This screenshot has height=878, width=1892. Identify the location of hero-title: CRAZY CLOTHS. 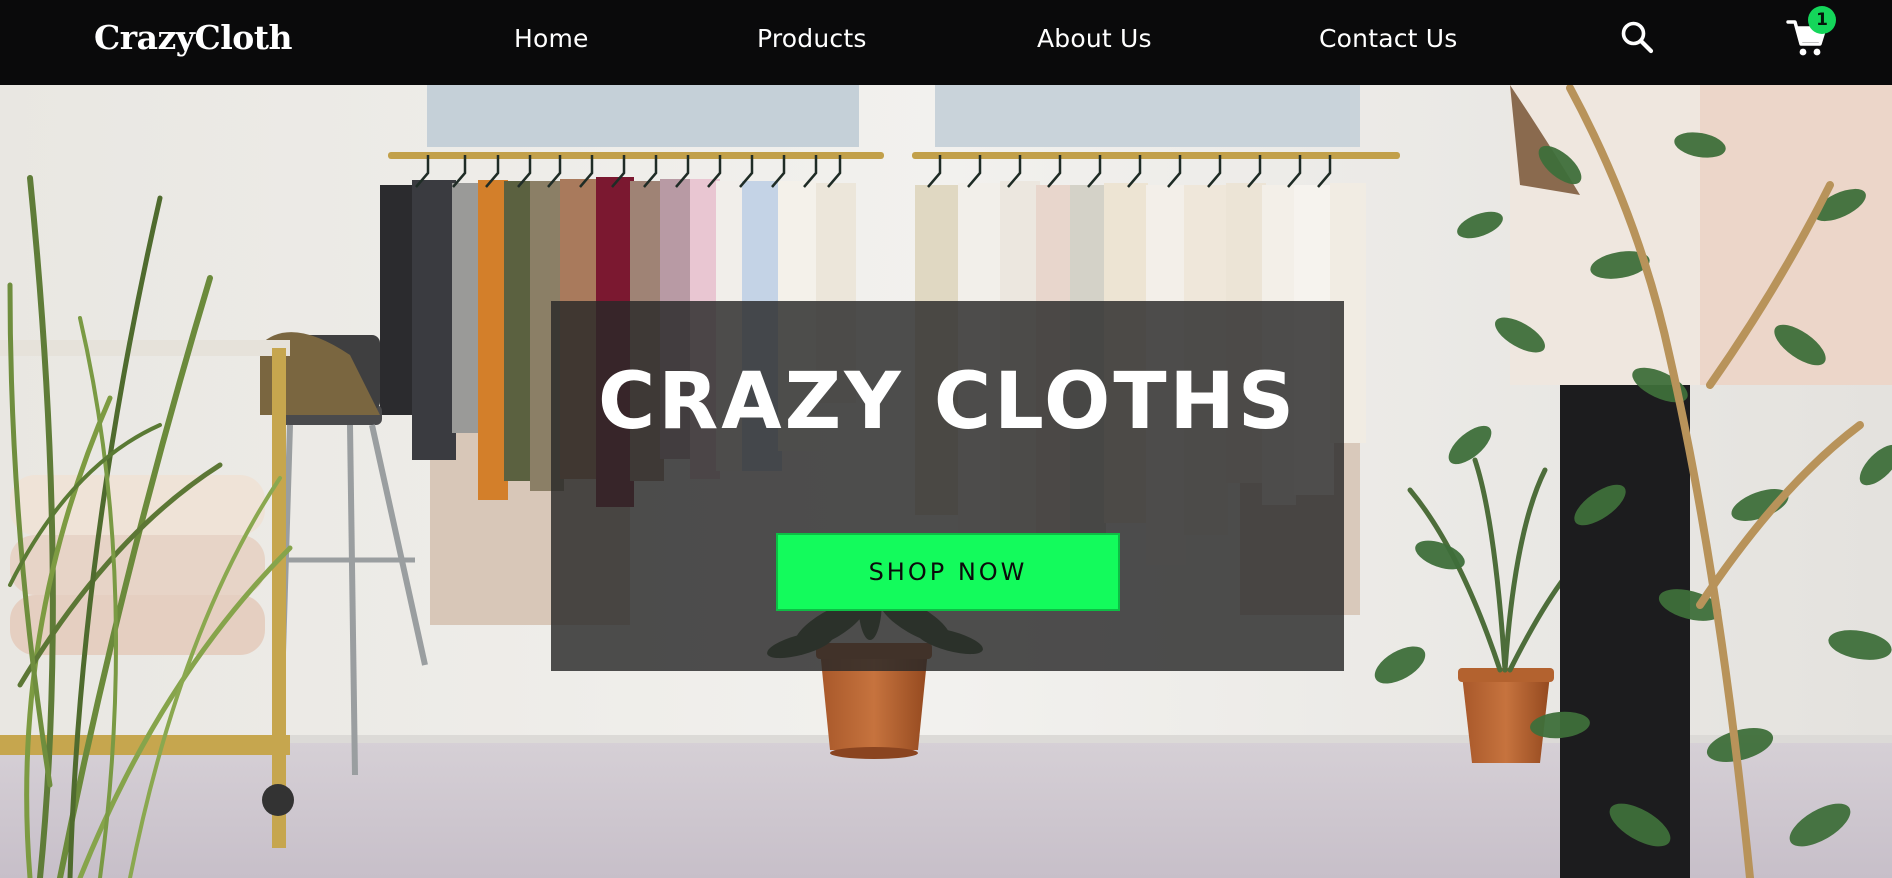
(947, 402).